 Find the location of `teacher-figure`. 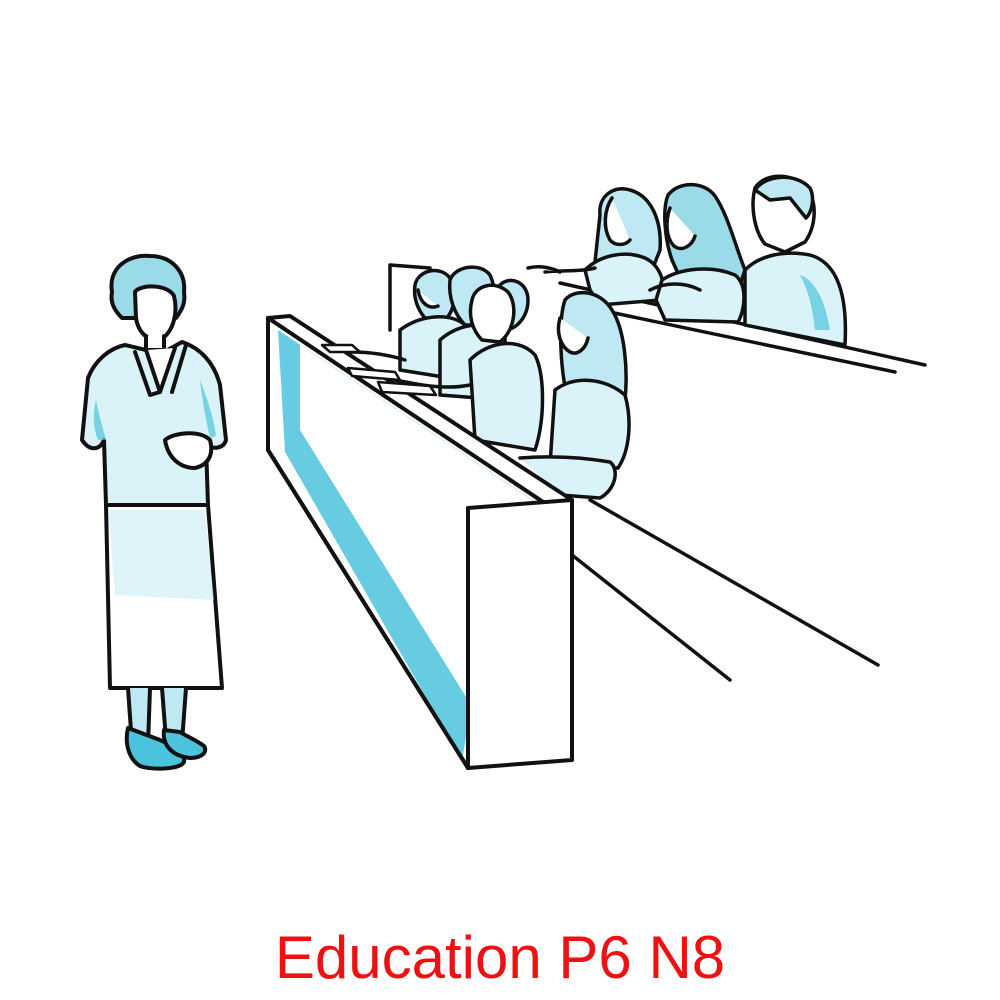

teacher-figure is located at coordinates (154, 512).